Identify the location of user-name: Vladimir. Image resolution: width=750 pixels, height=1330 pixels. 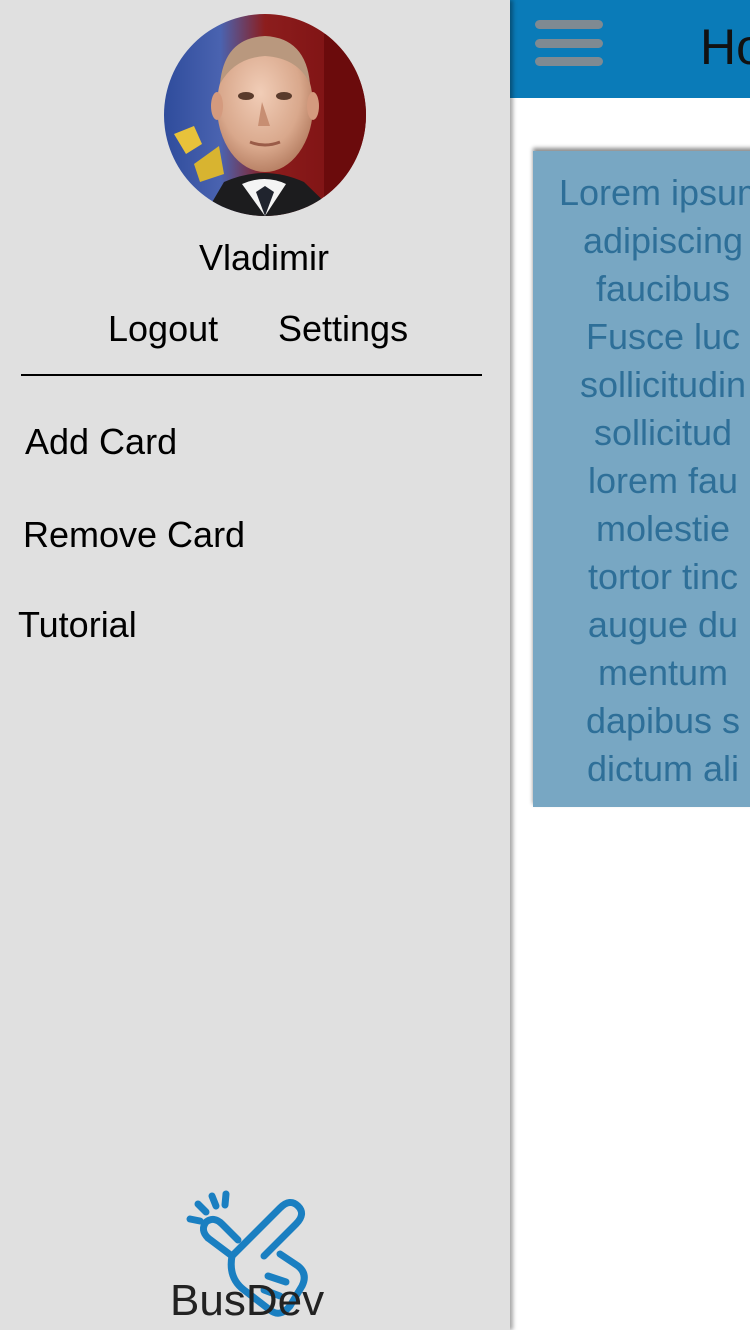
(264, 257).